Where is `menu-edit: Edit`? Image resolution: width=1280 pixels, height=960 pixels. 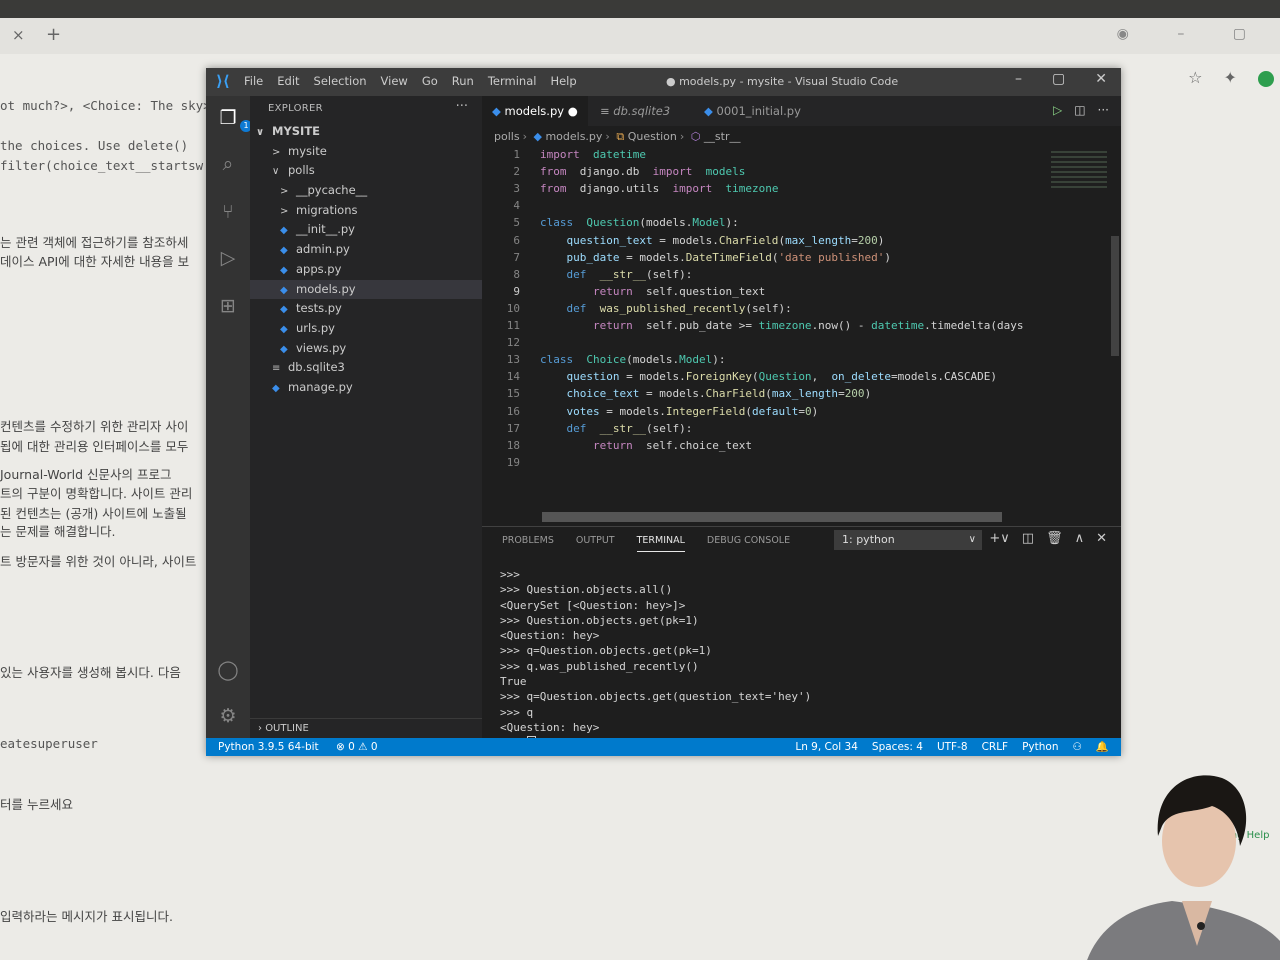 menu-edit: Edit is located at coordinates (288, 81).